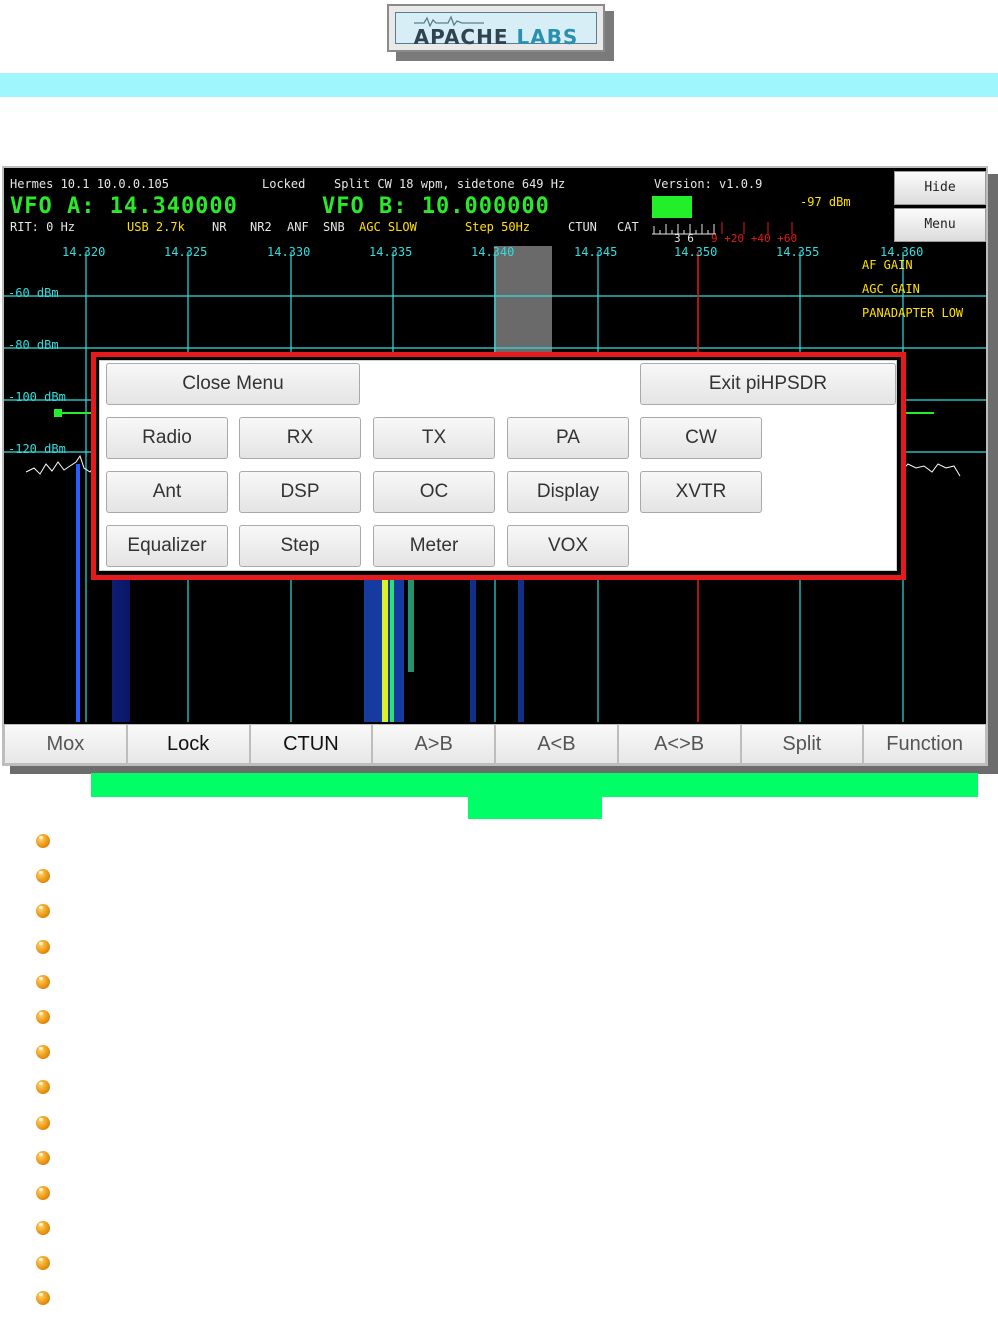 The height and width of the screenshot is (1327, 998). Describe the element at coordinates (434, 546) in the screenshot. I see `menu-meter-button: Meter` at that location.